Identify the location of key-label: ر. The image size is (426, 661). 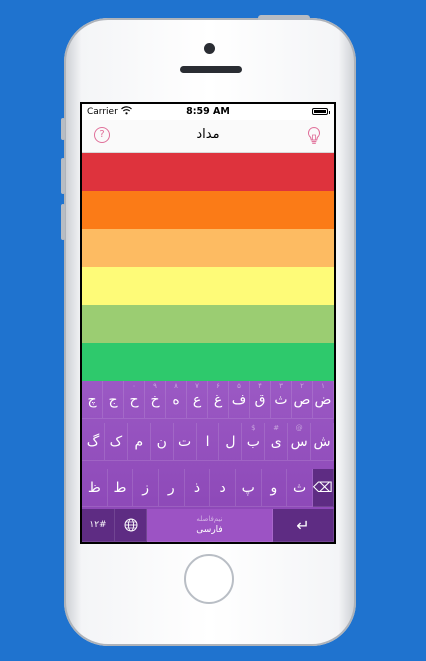
(171, 487).